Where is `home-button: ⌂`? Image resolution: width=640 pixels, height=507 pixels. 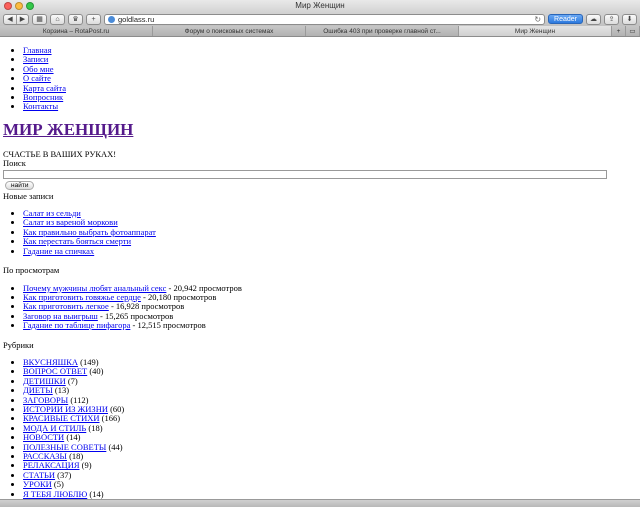 home-button: ⌂ is located at coordinates (57, 19).